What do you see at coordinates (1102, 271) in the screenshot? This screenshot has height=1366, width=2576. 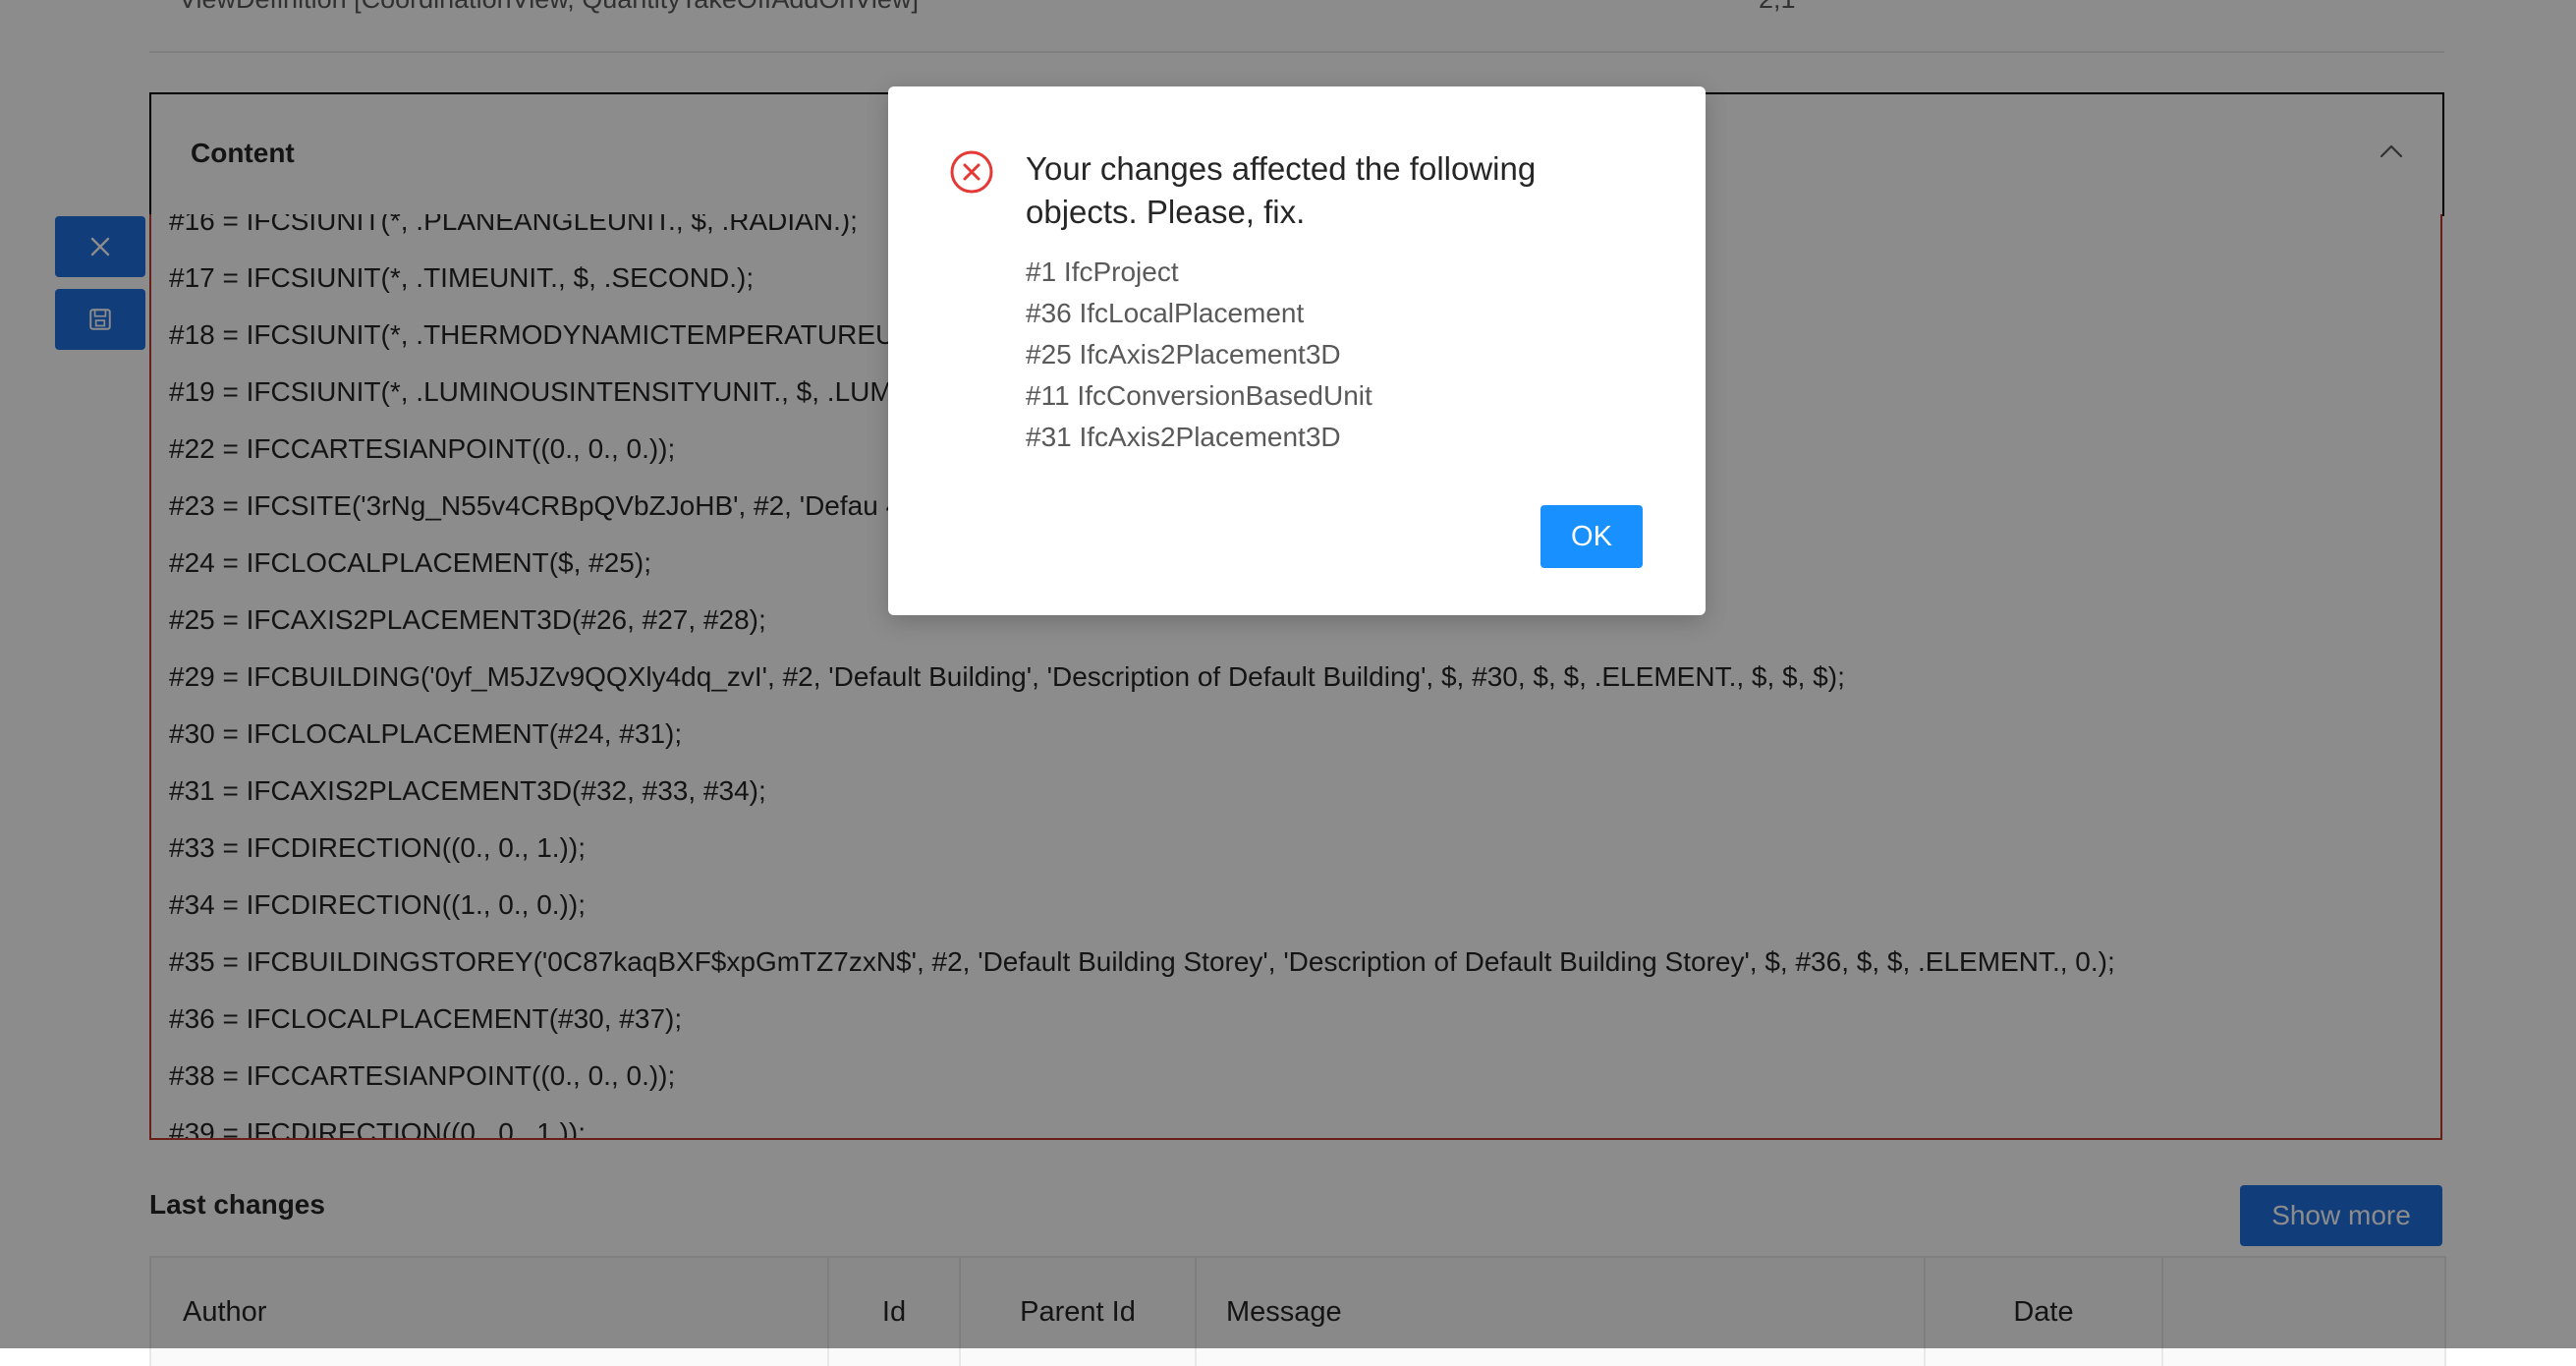 I see `affected-object-item: #1 IfcProject` at bounding box center [1102, 271].